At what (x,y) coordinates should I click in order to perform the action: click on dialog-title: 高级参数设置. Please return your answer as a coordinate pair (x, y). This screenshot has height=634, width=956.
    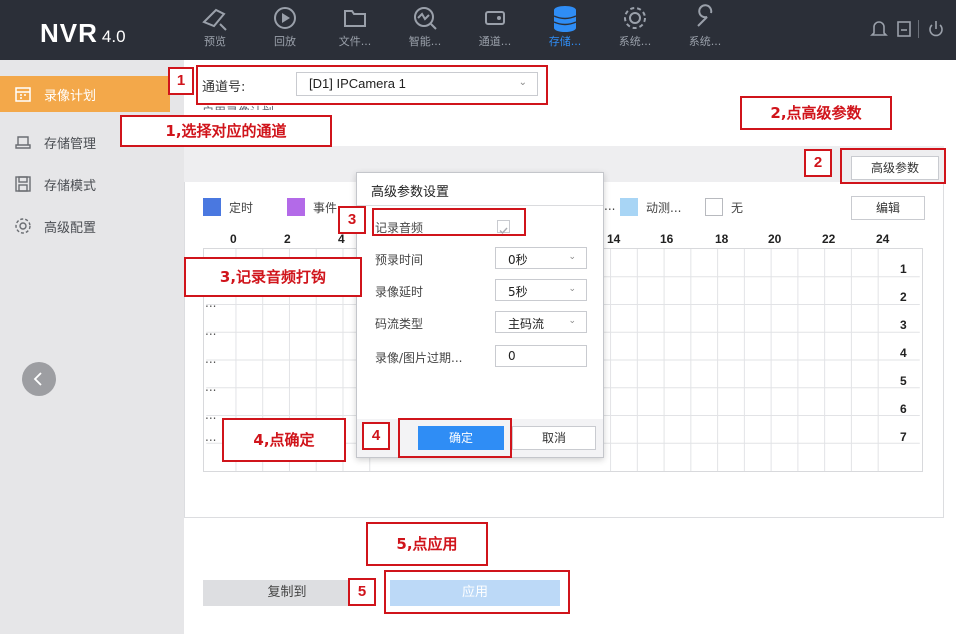
    Looking at the image, I should click on (410, 192).